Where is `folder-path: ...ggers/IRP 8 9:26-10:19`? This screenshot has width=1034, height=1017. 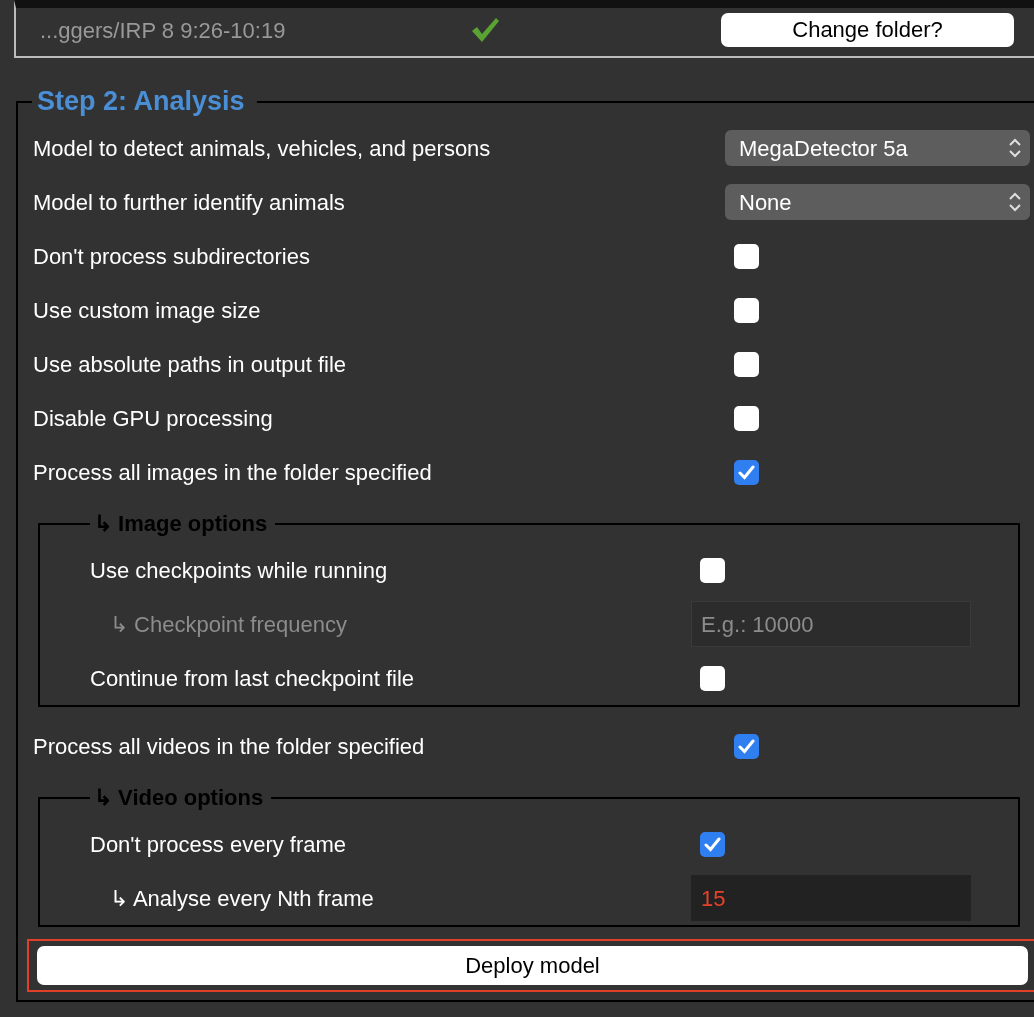 folder-path: ...ggers/IRP 8 9:26-10:19 is located at coordinates (163, 30).